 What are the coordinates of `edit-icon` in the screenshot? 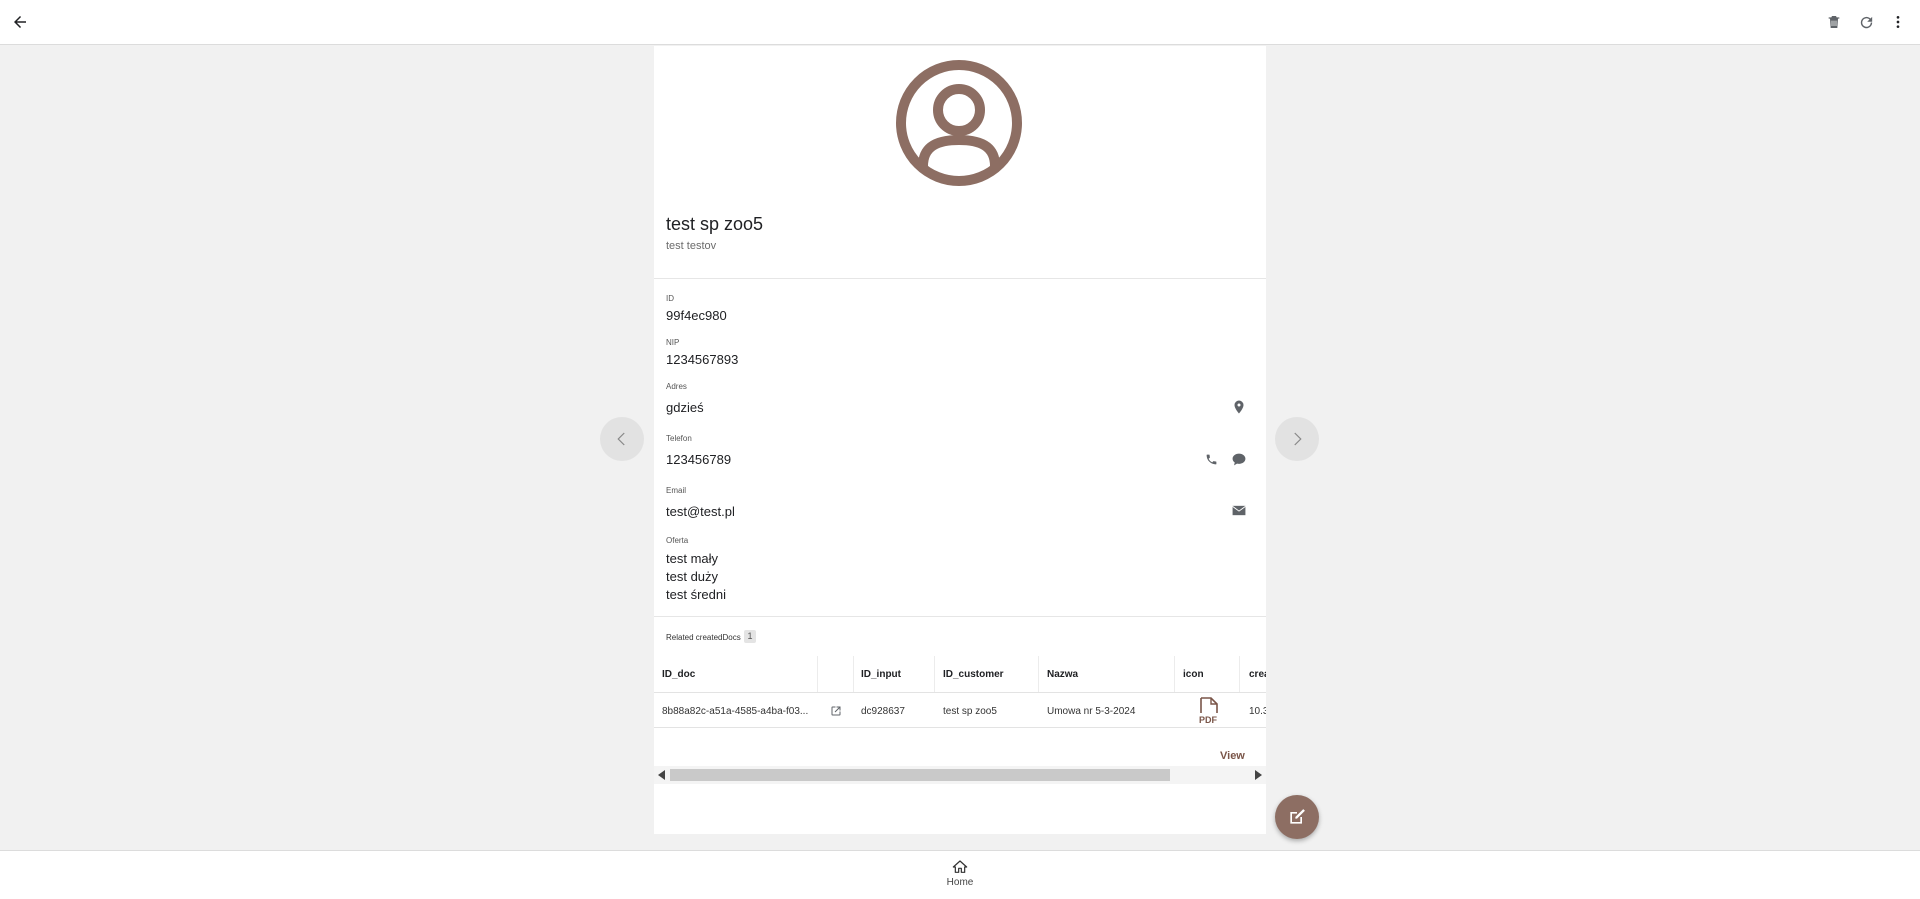 It's located at (1297, 816).